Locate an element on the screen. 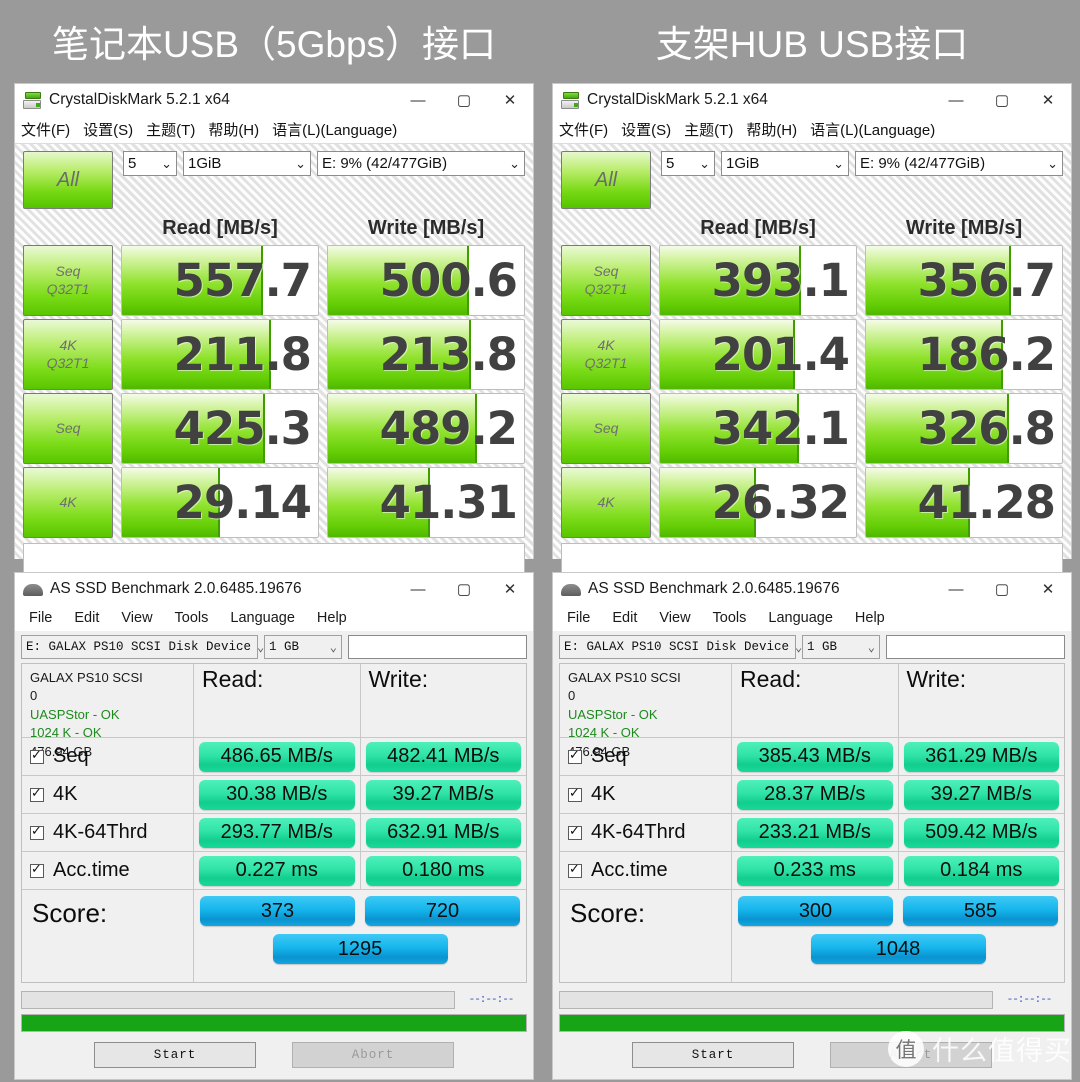 The height and width of the screenshot is (1082, 1080). write-value: 0.180 ms is located at coordinates (443, 870).